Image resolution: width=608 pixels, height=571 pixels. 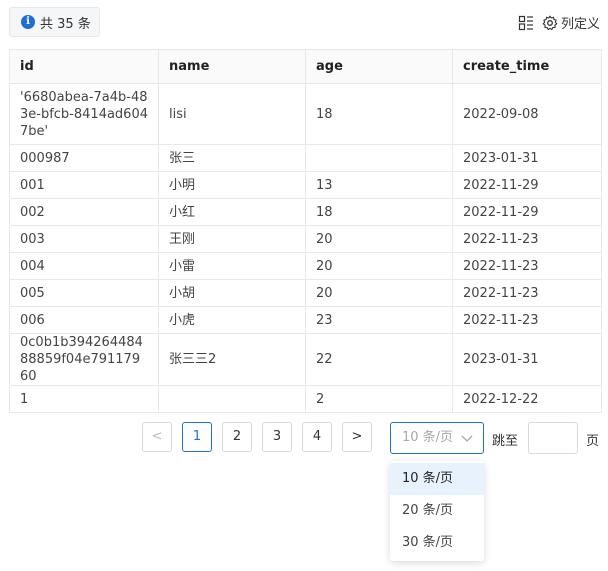 What do you see at coordinates (84, 359) in the screenshot?
I see `cell-id: 0c0b1b39426448488859f04e79117960` at bounding box center [84, 359].